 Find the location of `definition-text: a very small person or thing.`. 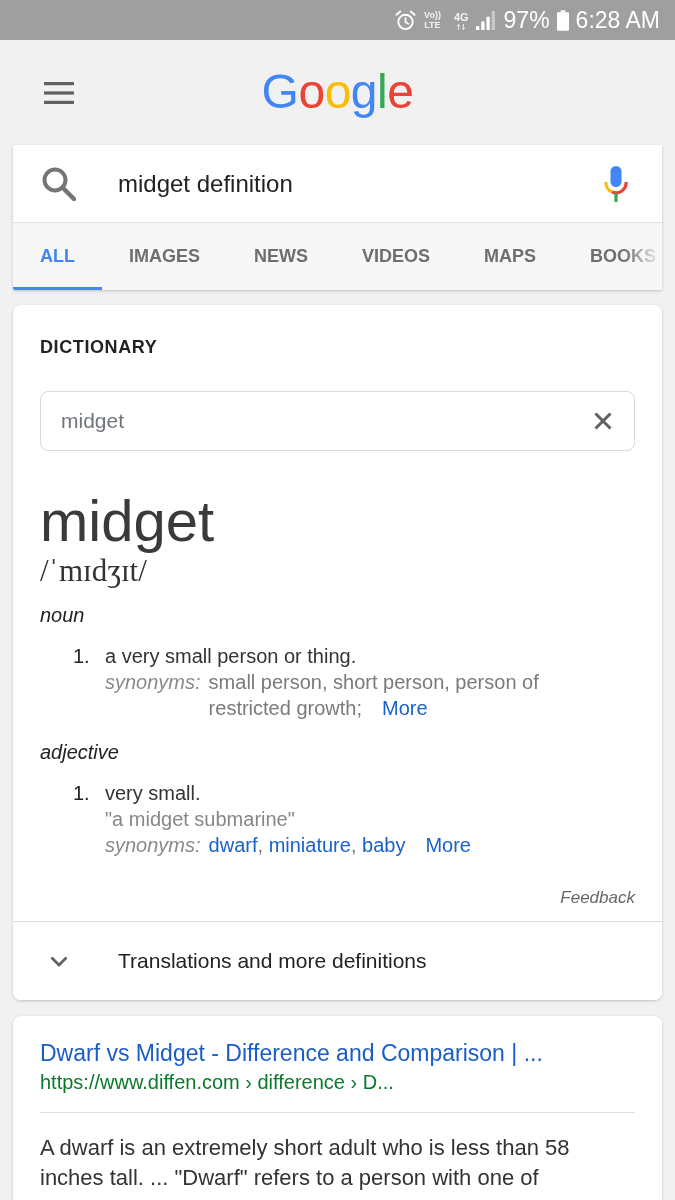

definition-text: a very small person or thing. is located at coordinates (231, 656).